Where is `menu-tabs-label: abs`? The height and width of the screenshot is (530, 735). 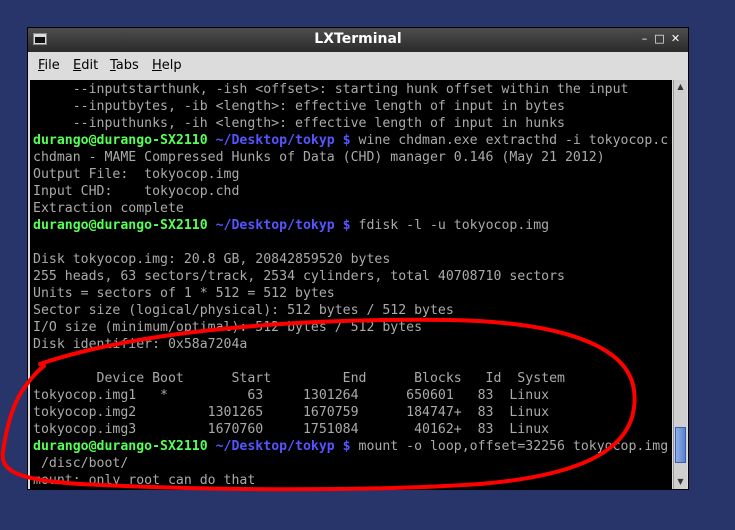
menu-tabs-label: abs is located at coordinates (127, 65).